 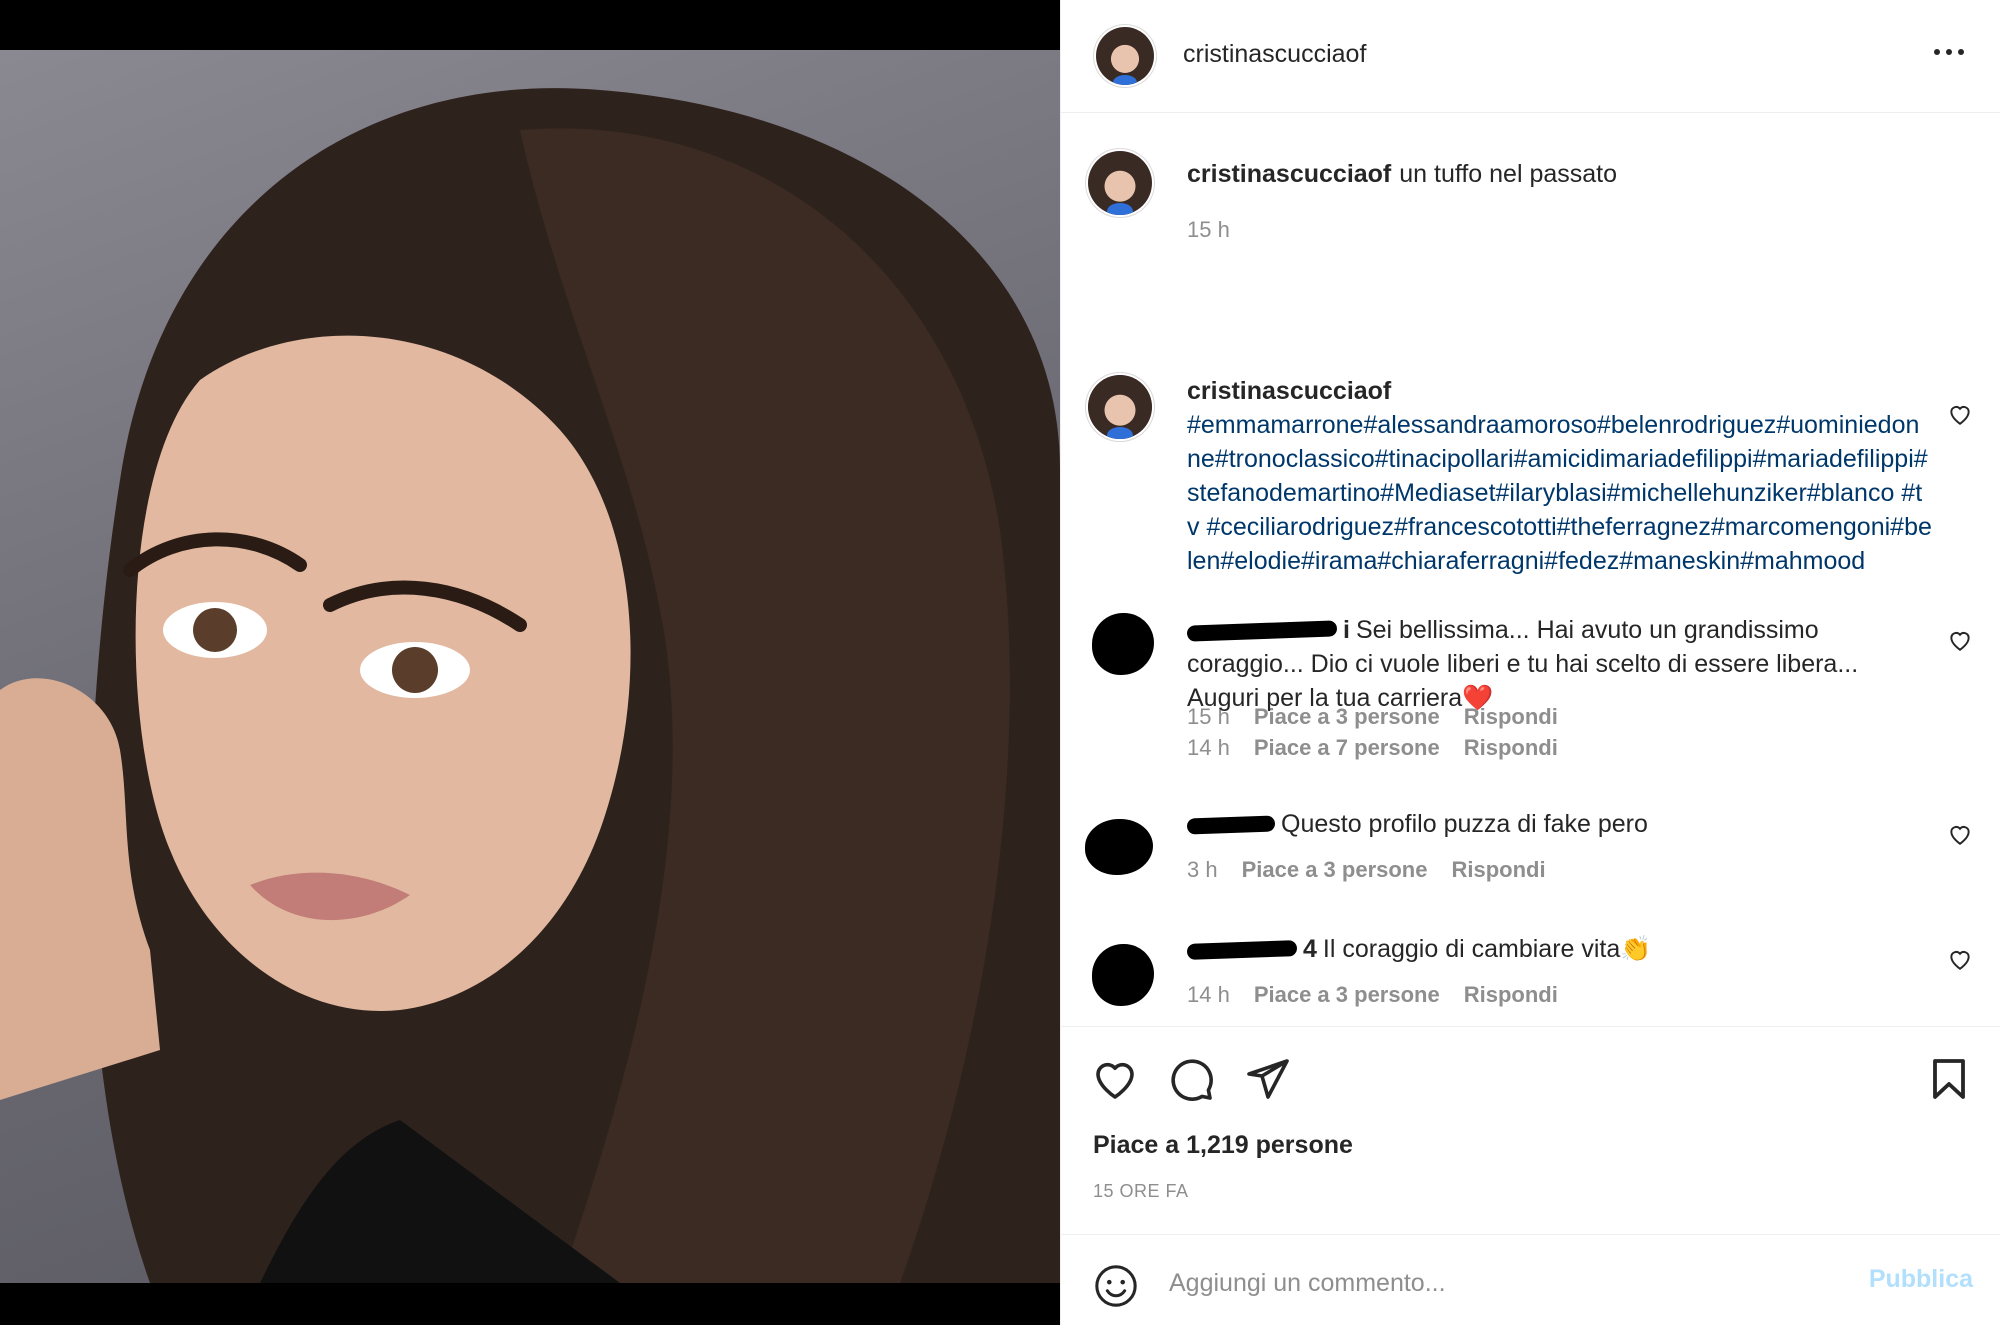 What do you see at coordinates (1120, 183) in the screenshot?
I see `caption-avatar` at bounding box center [1120, 183].